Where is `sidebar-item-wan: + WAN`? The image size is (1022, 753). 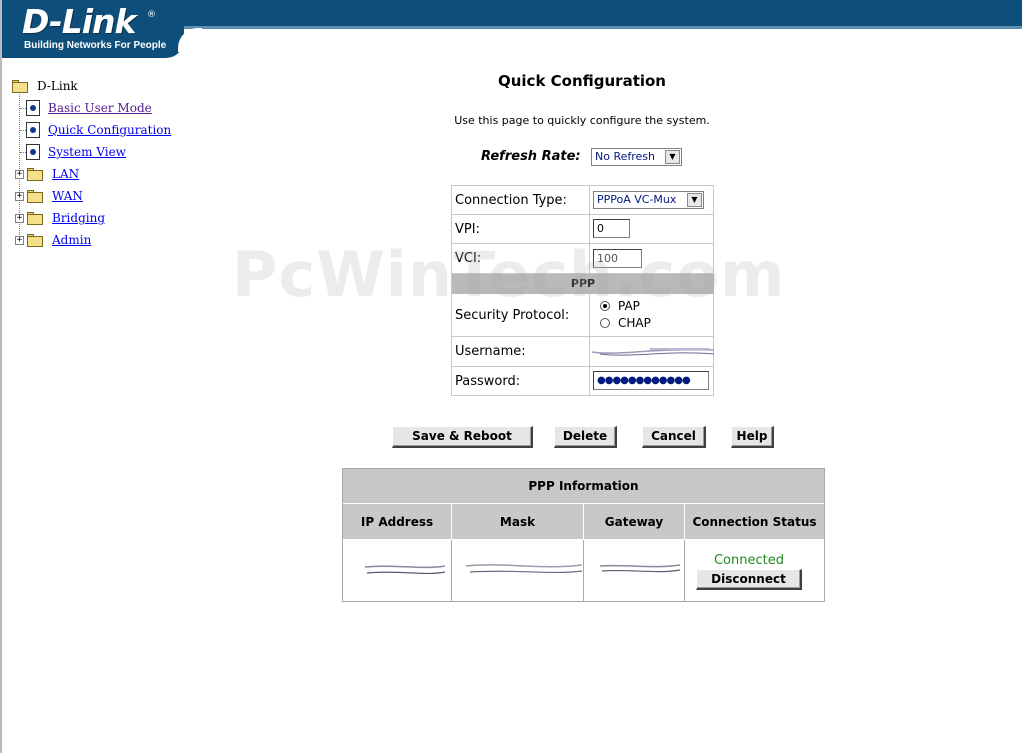 sidebar-item-wan: + WAN is located at coordinates (49, 196).